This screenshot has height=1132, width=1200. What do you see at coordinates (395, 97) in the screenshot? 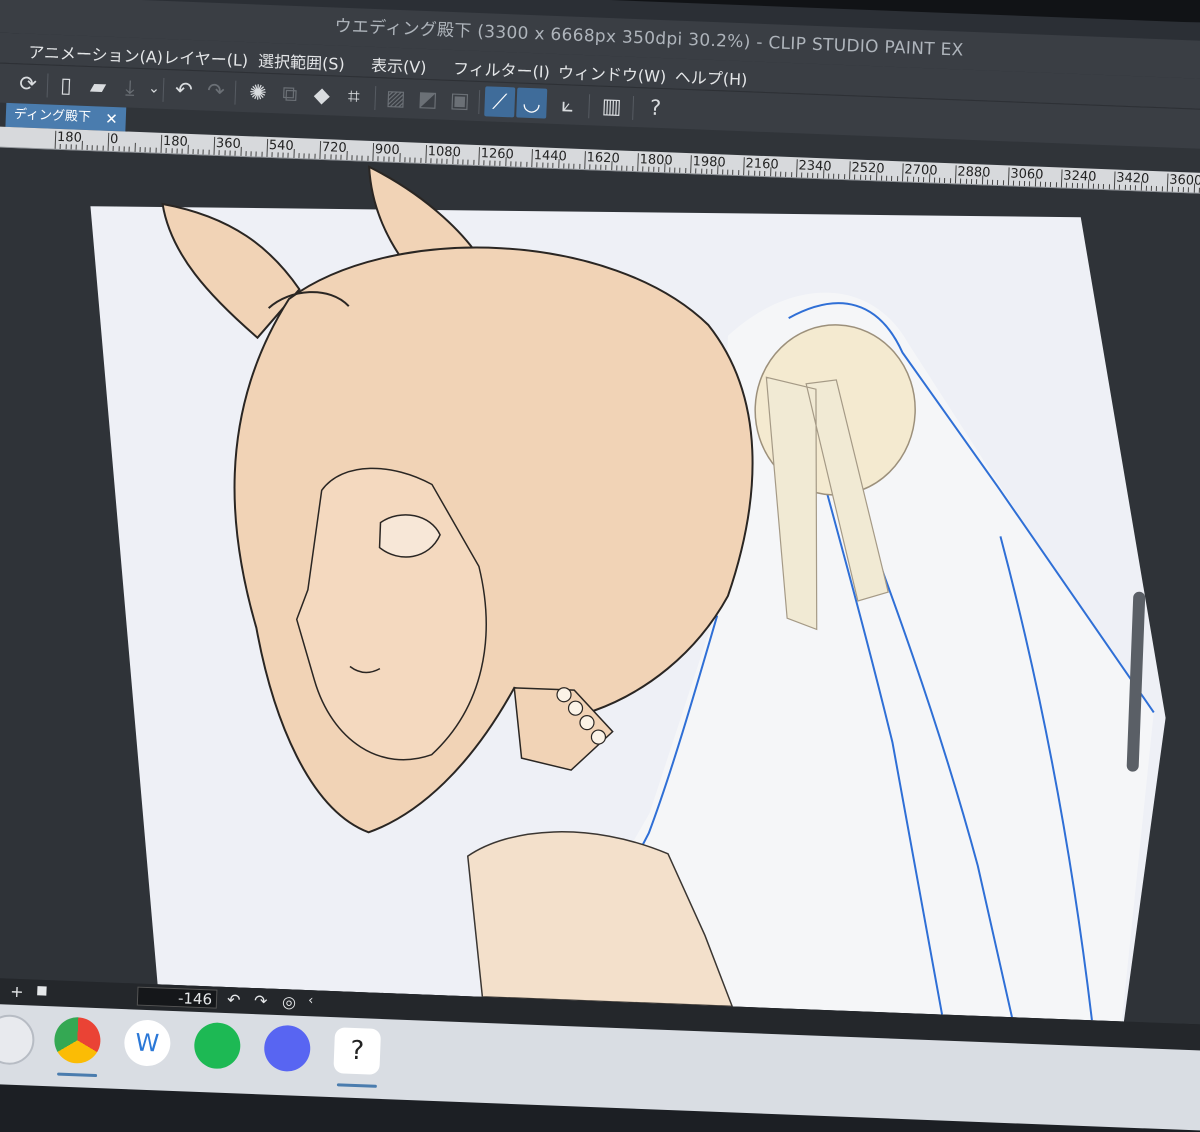
I see `clear-selection-icon: ▨` at bounding box center [395, 97].